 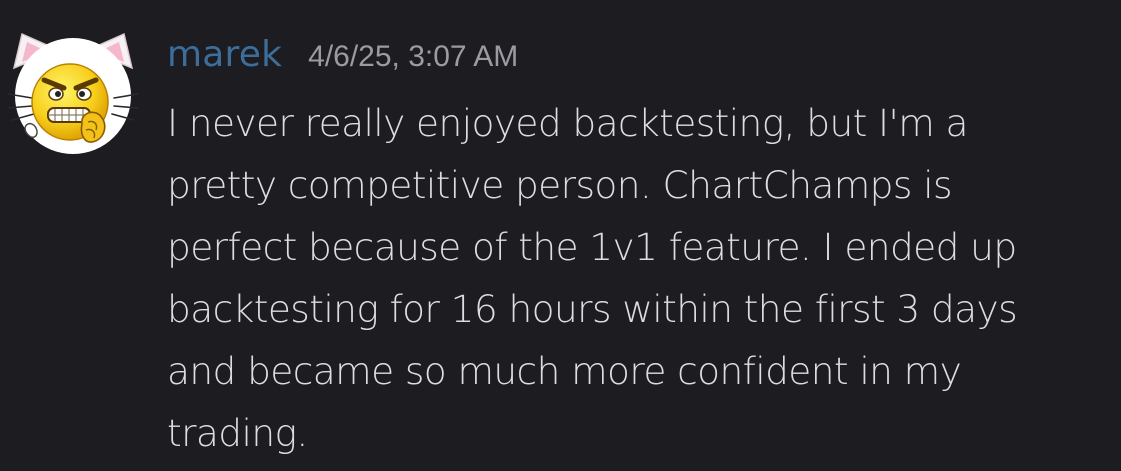 I want to click on username: marek, so click(x=224, y=54).